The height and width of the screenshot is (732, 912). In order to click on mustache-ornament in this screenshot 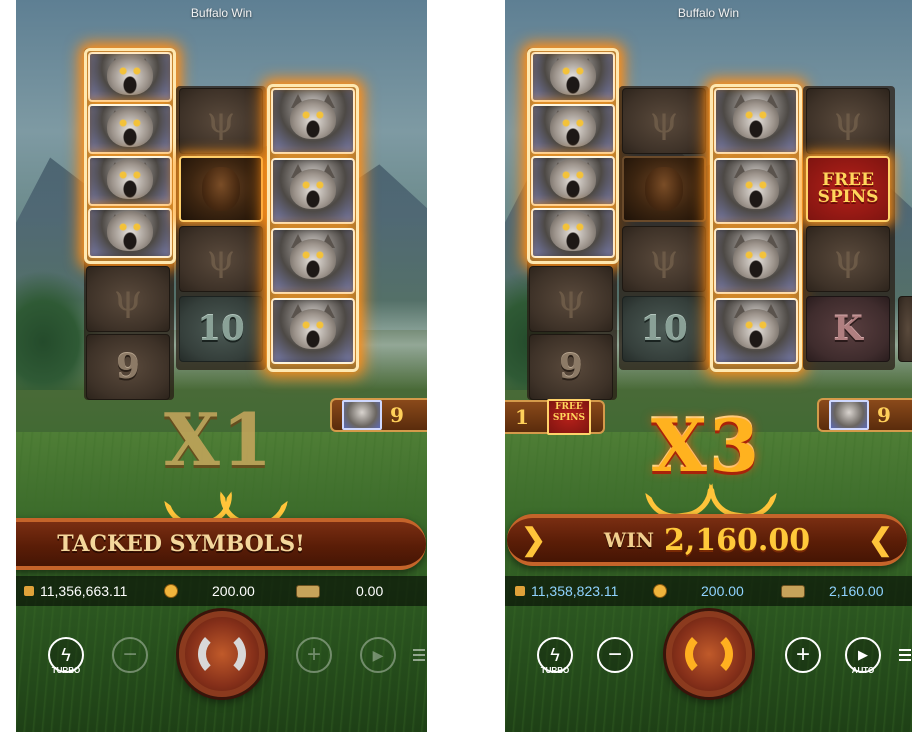, I will do `click(711, 498)`.